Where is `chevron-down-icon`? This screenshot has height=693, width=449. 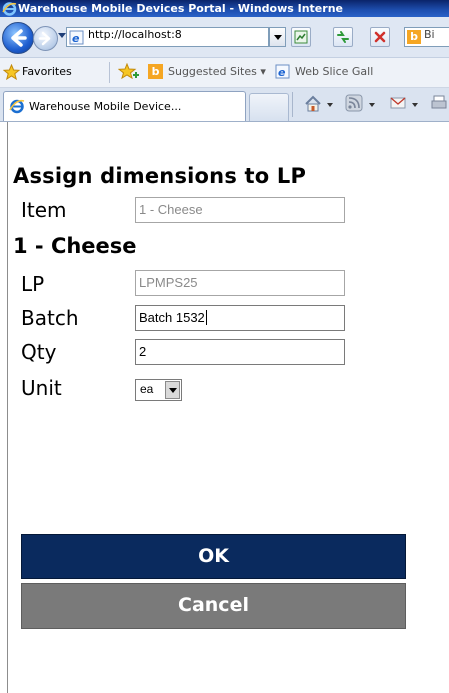 chevron-down-icon is located at coordinates (172, 390).